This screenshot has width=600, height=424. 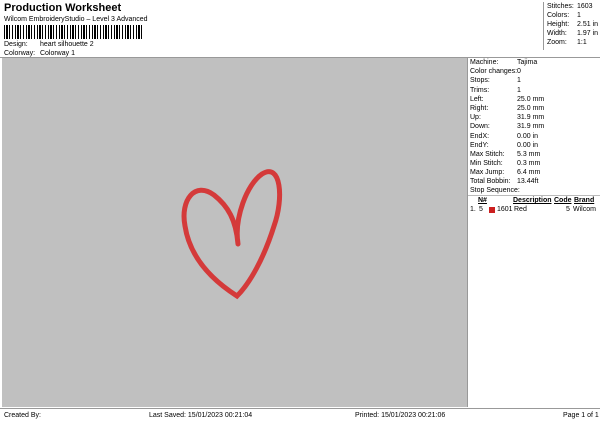 What do you see at coordinates (480, 90) in the screenshot?
I see `machine-label: Trims:` at bounding box center [480, 90].